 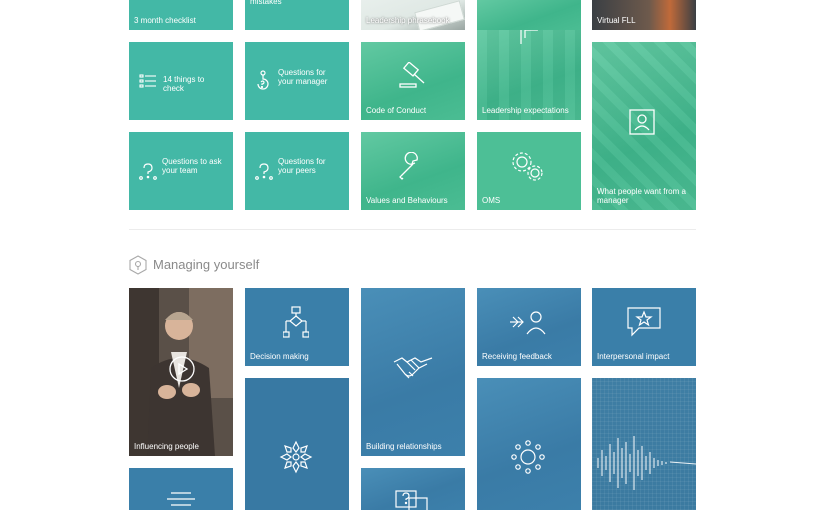 I want to click on hook-question-icon, so click(x=263, y=81).